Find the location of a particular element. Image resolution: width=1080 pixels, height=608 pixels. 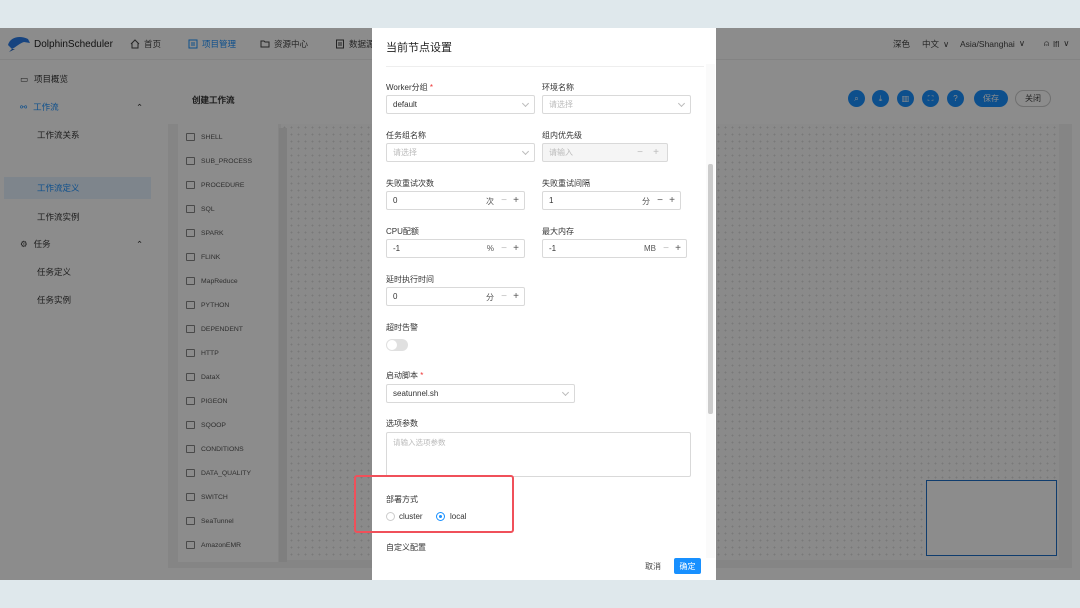

startup-script-select: seatunnel.sh is located at coordinates (480, 393).